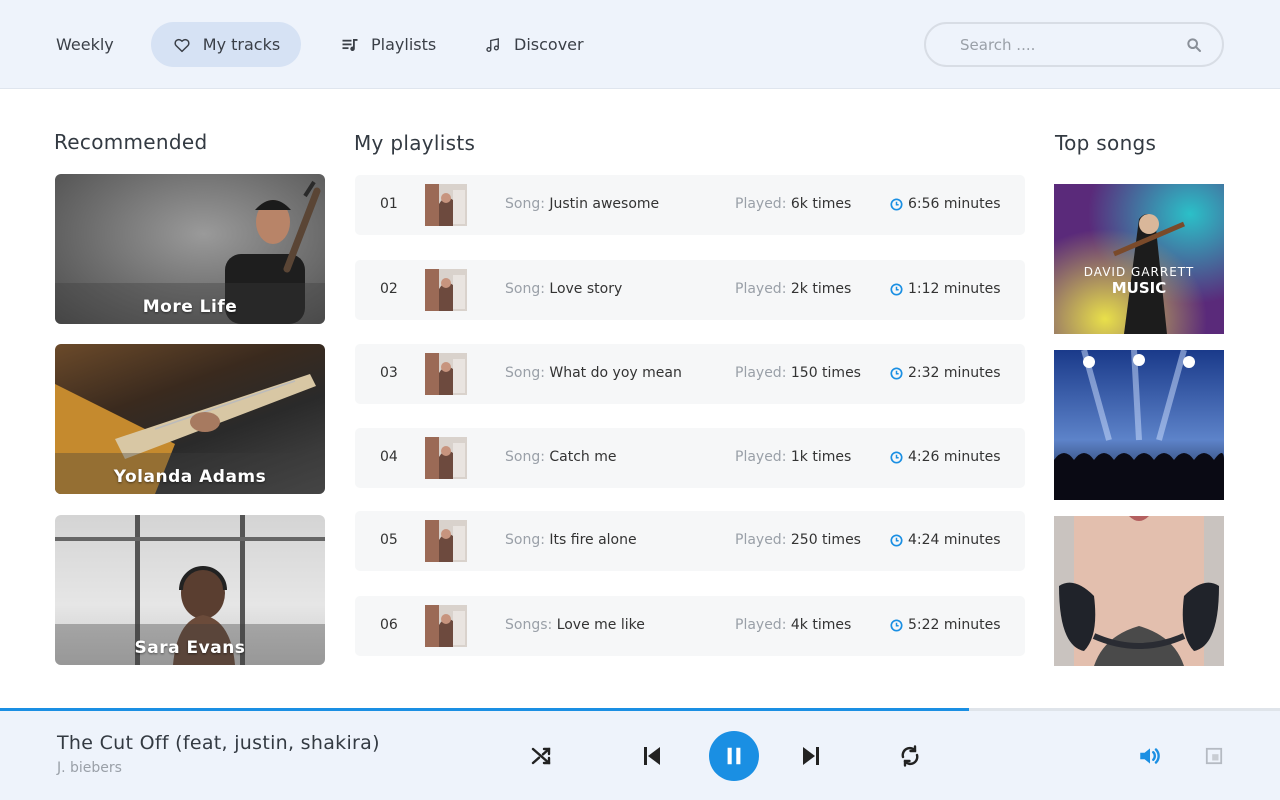  What do you see at coordinates (218, 743) in the screenshot?
I see `now-playing-title: The Cut Off (feat, justin, shakira)` at bounding box center [218, 743].